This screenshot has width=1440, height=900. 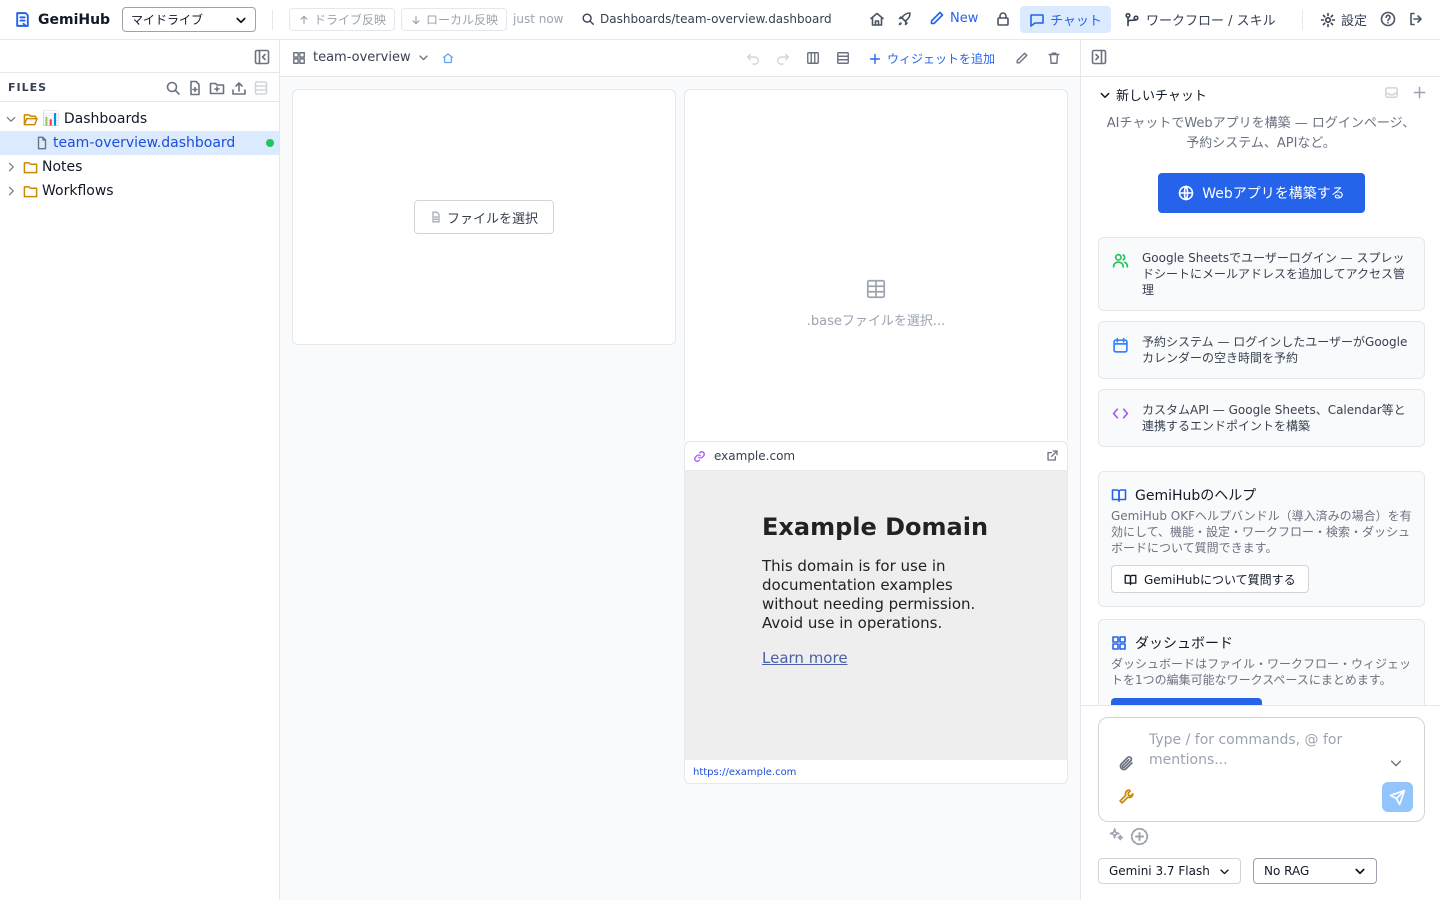 I want to click on files-header: FILES, so click(x=139, y=87).